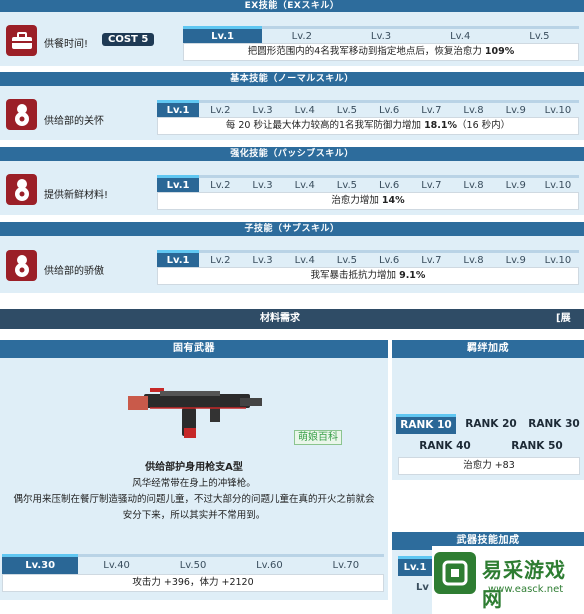 This screenshot has width=584, height=614. I want to click on rank-40-tab: RANK 40, so click(445, 446).